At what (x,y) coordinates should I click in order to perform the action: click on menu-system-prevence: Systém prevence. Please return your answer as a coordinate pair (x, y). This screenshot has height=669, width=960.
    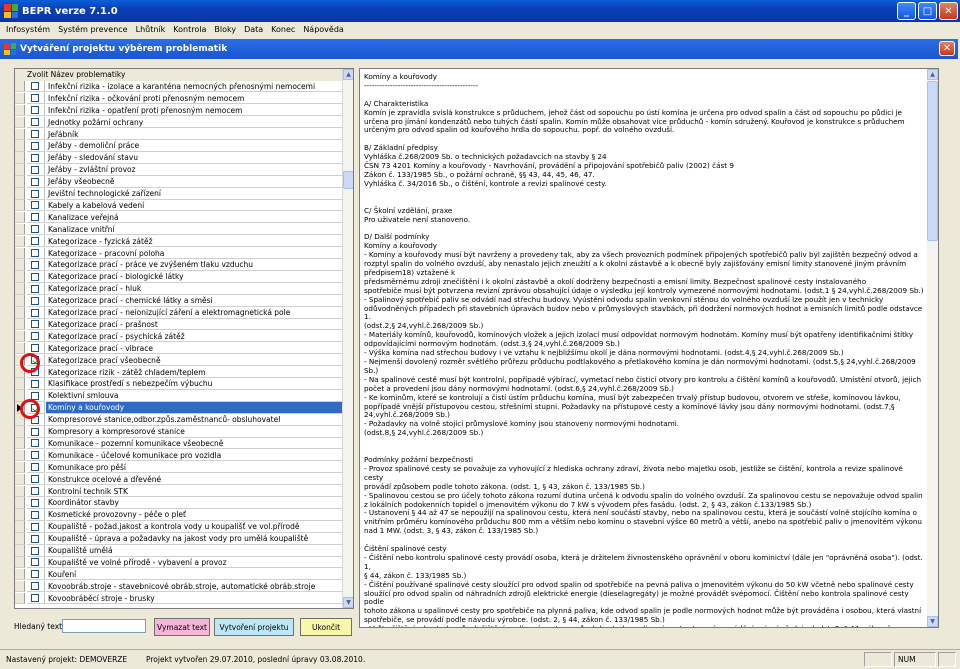
    Looking at the image, I should click on (93, 29).